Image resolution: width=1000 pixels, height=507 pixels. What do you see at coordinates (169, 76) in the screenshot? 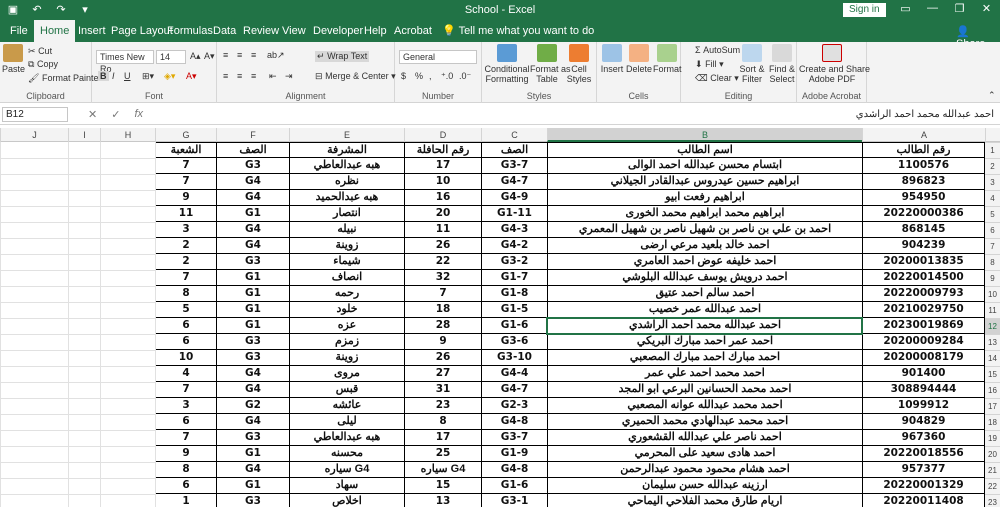
I see `fill-color-icon: ◈▾` at bounding box center [169, 76].